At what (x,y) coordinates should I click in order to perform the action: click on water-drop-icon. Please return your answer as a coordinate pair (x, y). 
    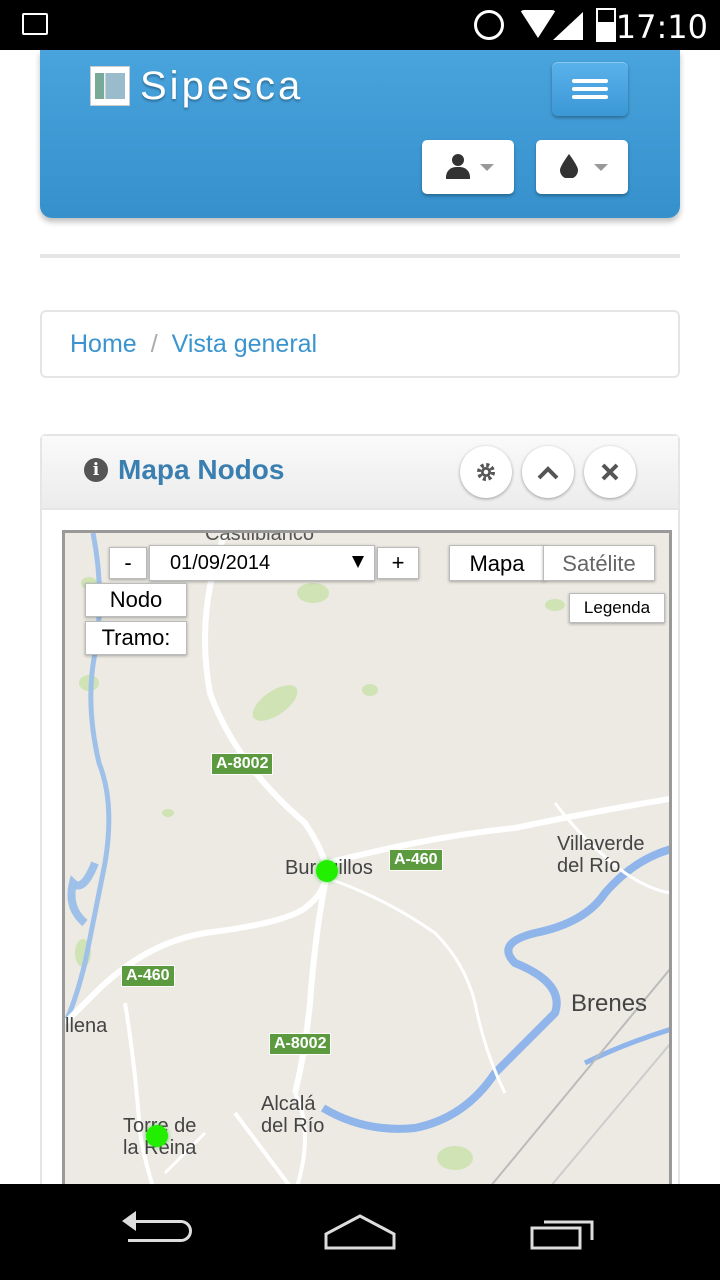
    Looking at the image, I should click on (569, 166).